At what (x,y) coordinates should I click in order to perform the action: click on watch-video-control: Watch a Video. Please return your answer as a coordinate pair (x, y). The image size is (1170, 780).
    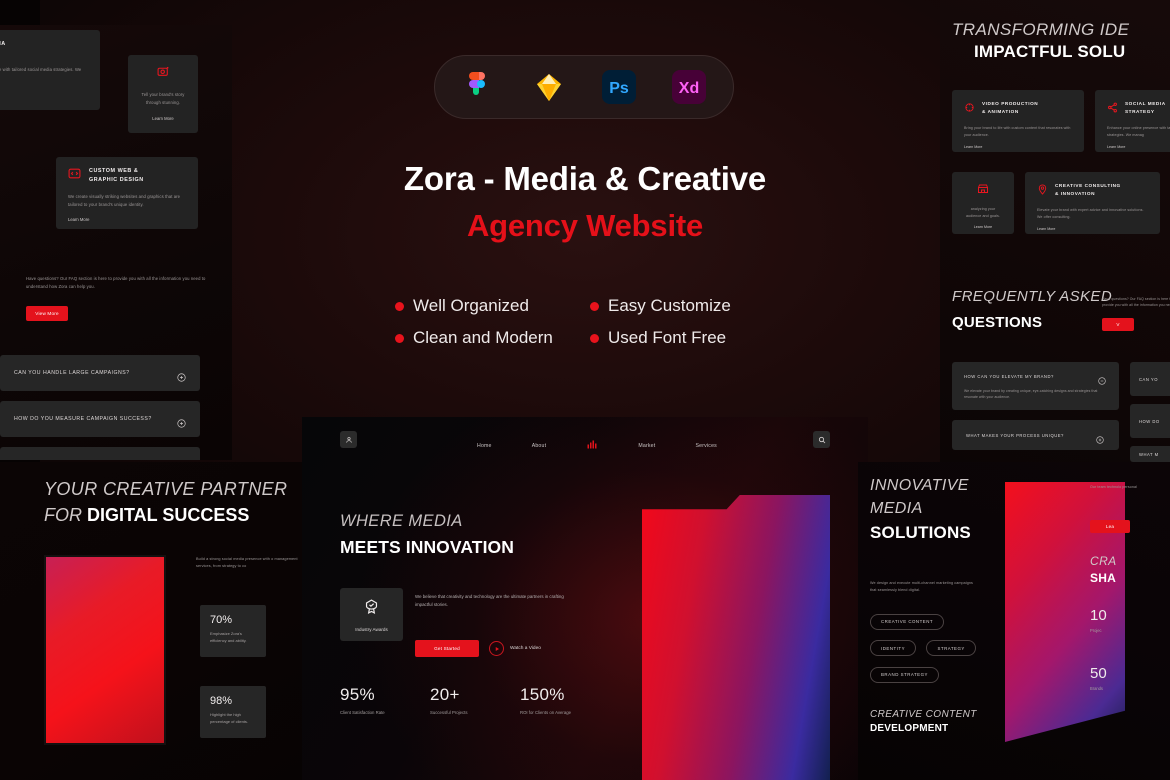
    Looking at the image, I should click on (515, 648).